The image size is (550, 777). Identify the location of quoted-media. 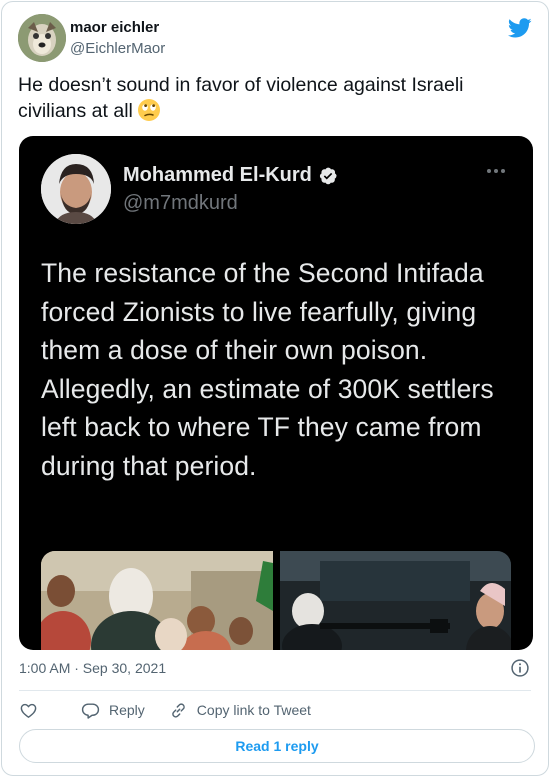
(276, 600).